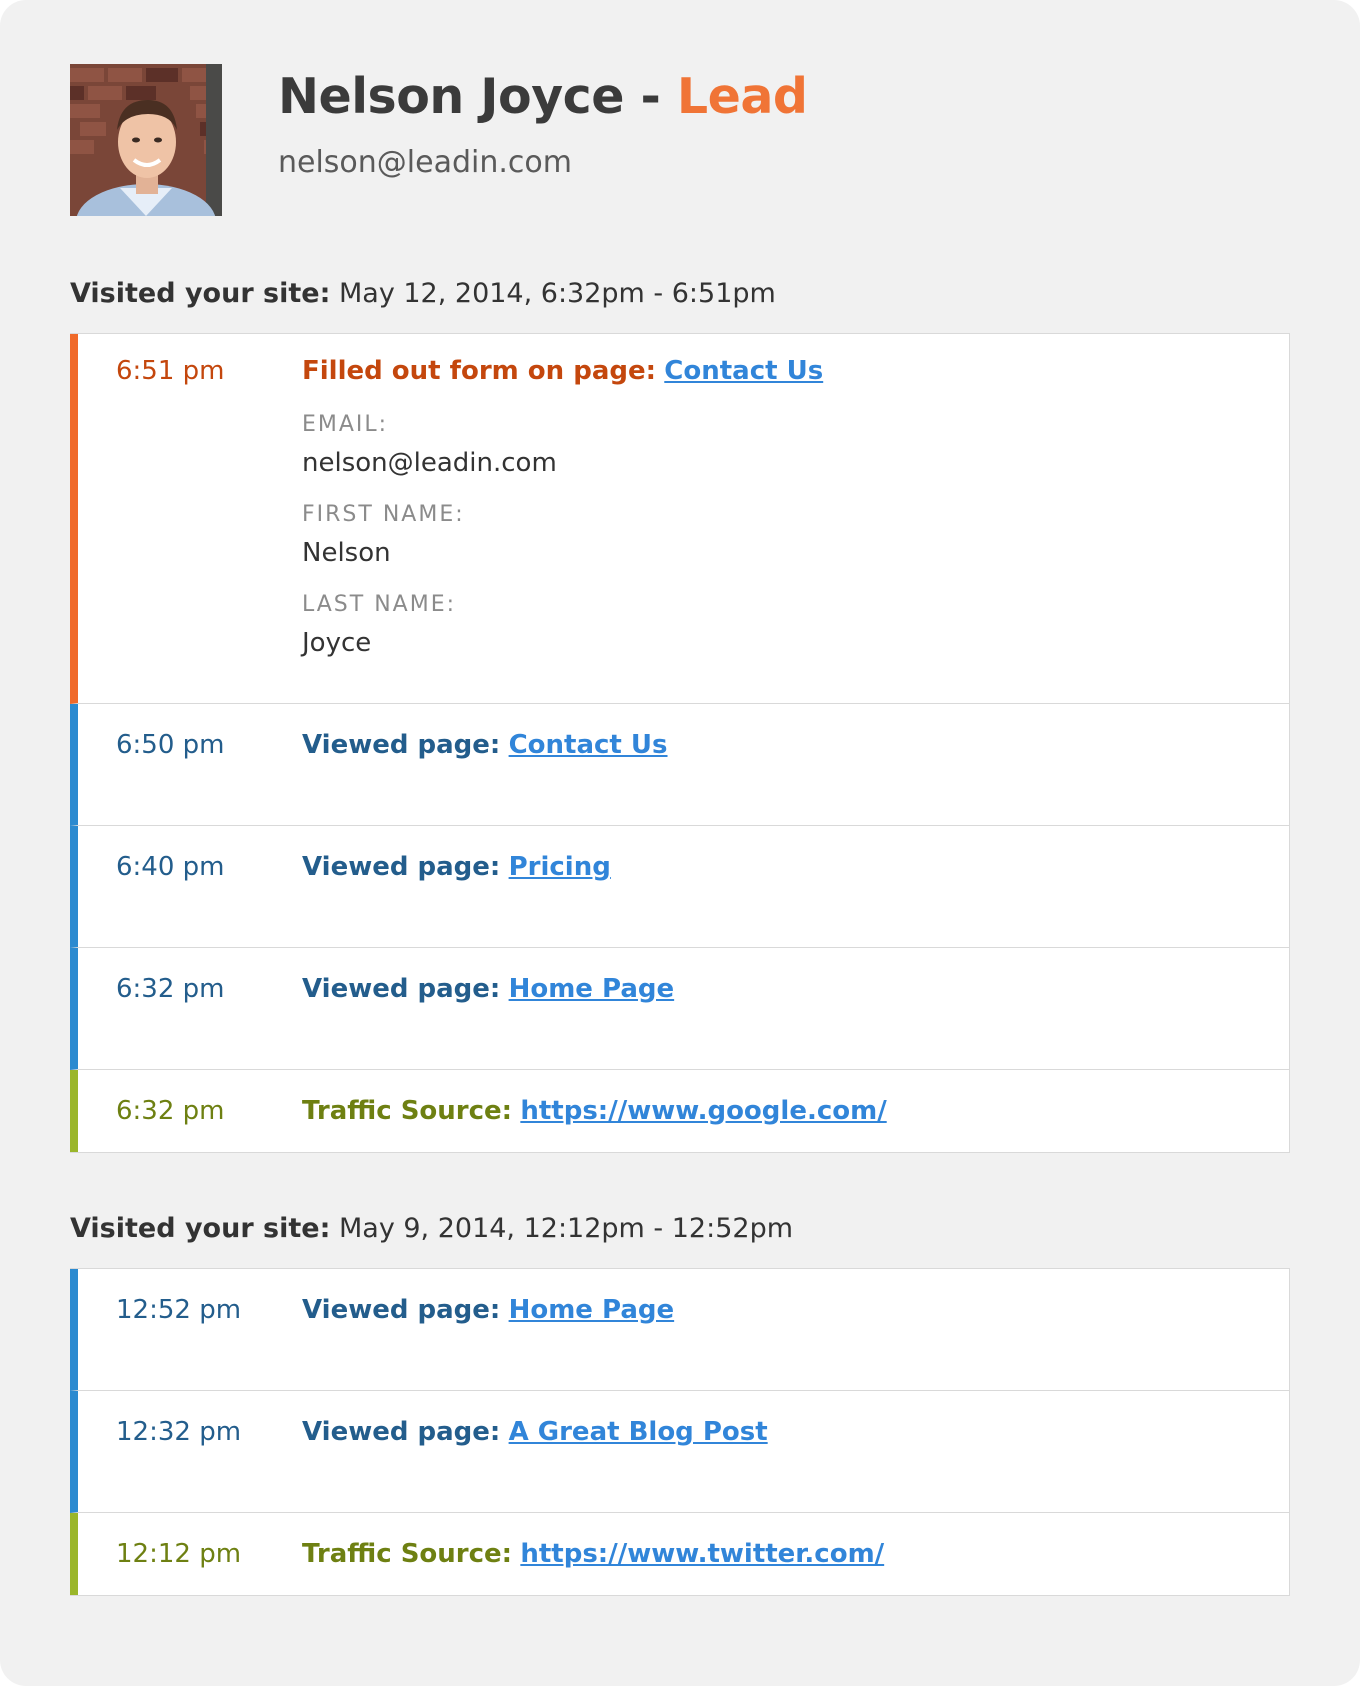 This screenshot has height=1686, width=1360. What do you see at coordinates (742, 96) in the screenshot?
I see `lifecycle-stage: Lead` at bounding box center [742, 96].